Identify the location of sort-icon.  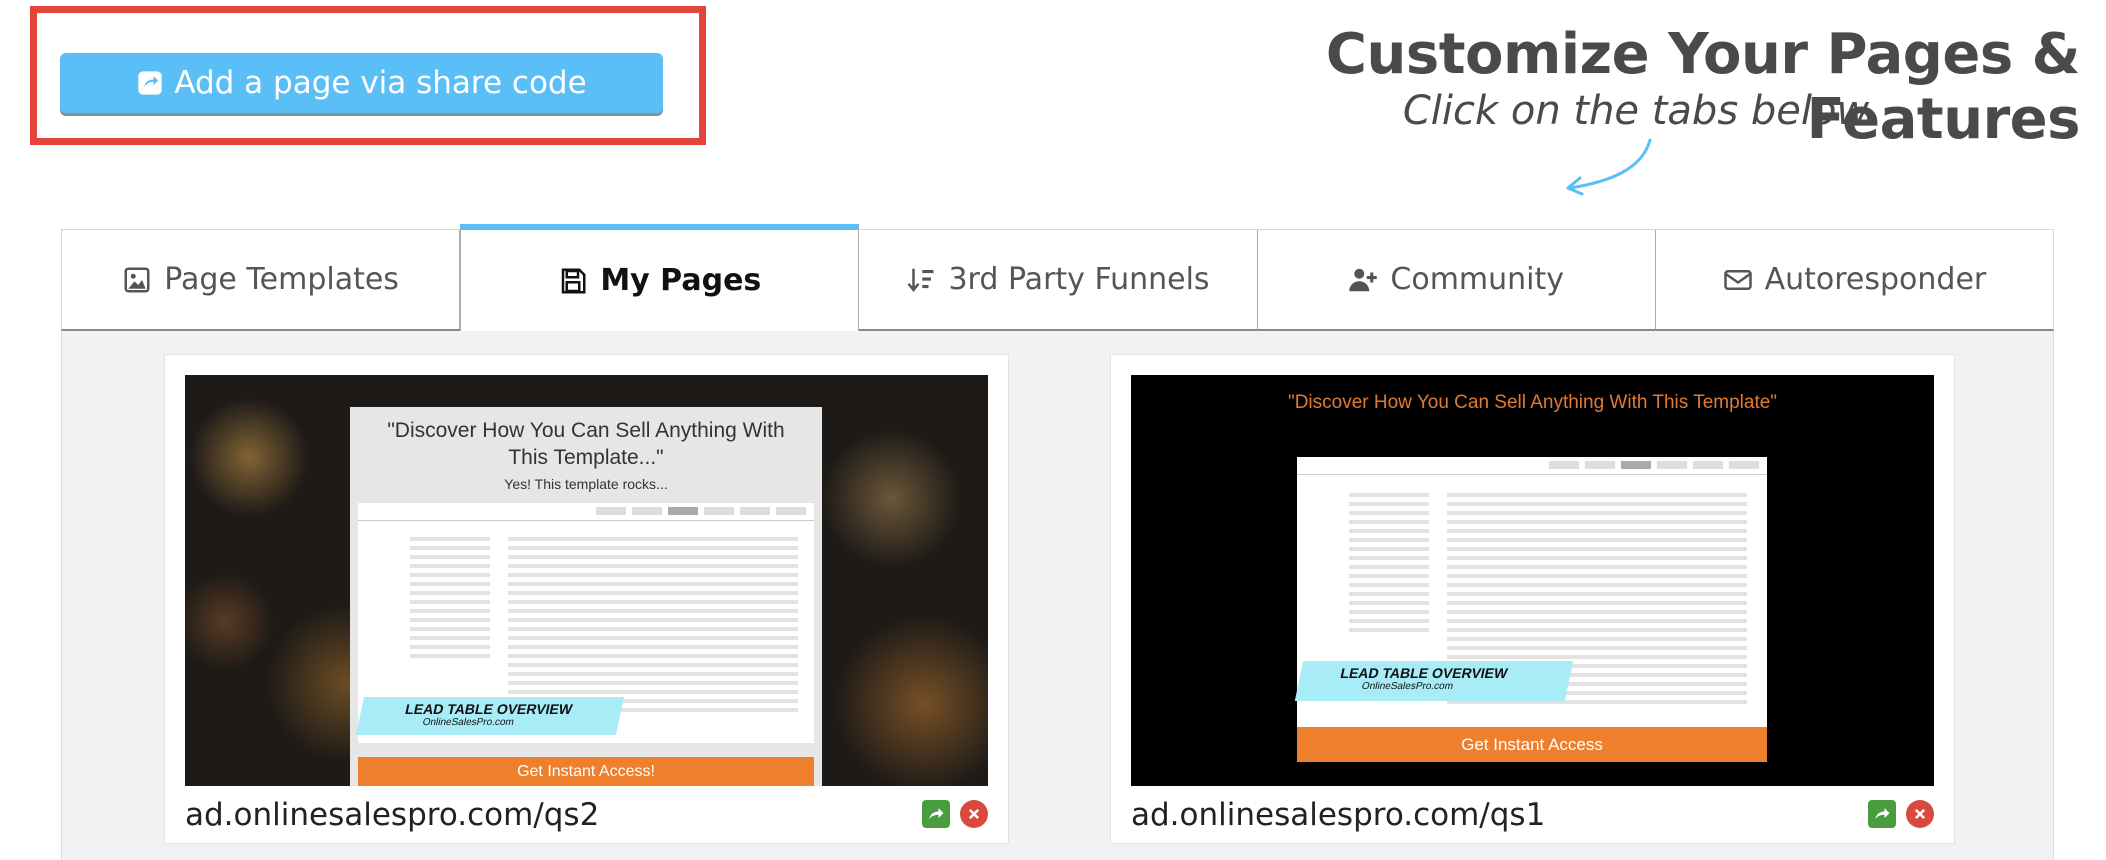
(920, 280).